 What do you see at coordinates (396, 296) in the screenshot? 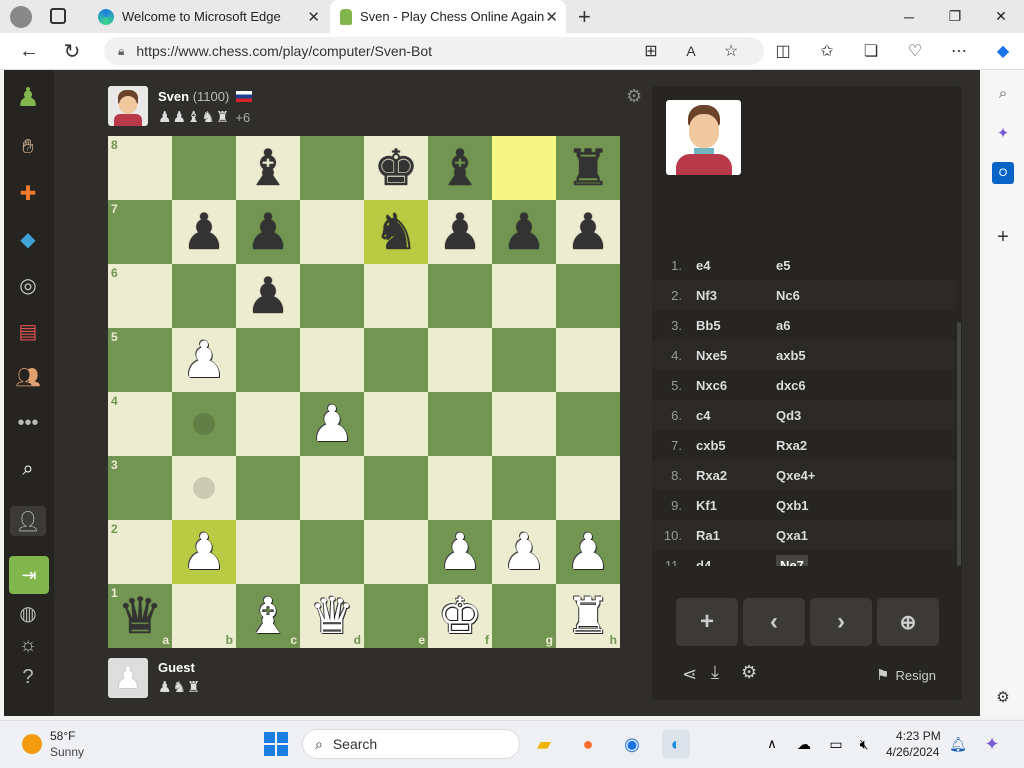
I see `square-e6` at bounding box center [396, 296].